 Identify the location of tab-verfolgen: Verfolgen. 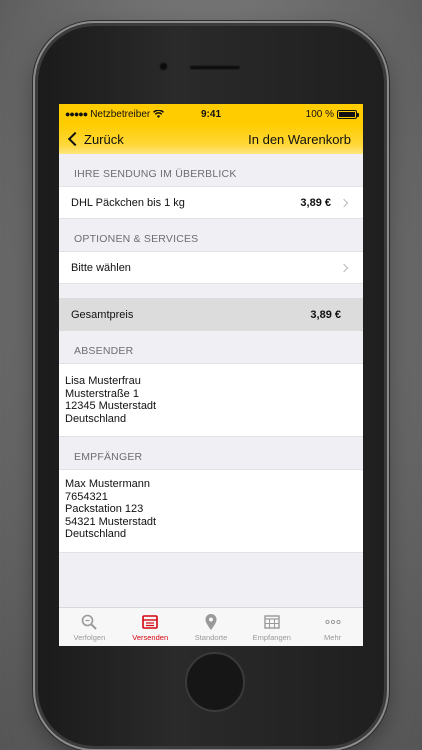
(89, 627).